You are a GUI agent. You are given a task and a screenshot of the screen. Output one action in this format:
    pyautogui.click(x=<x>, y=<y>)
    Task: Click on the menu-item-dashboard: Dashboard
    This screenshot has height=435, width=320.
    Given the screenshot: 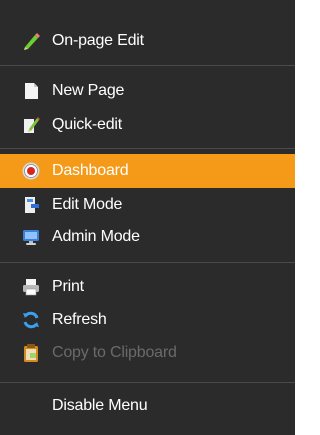 What is the action you would take?
    pyautogui.click(x=147, y=171)
    